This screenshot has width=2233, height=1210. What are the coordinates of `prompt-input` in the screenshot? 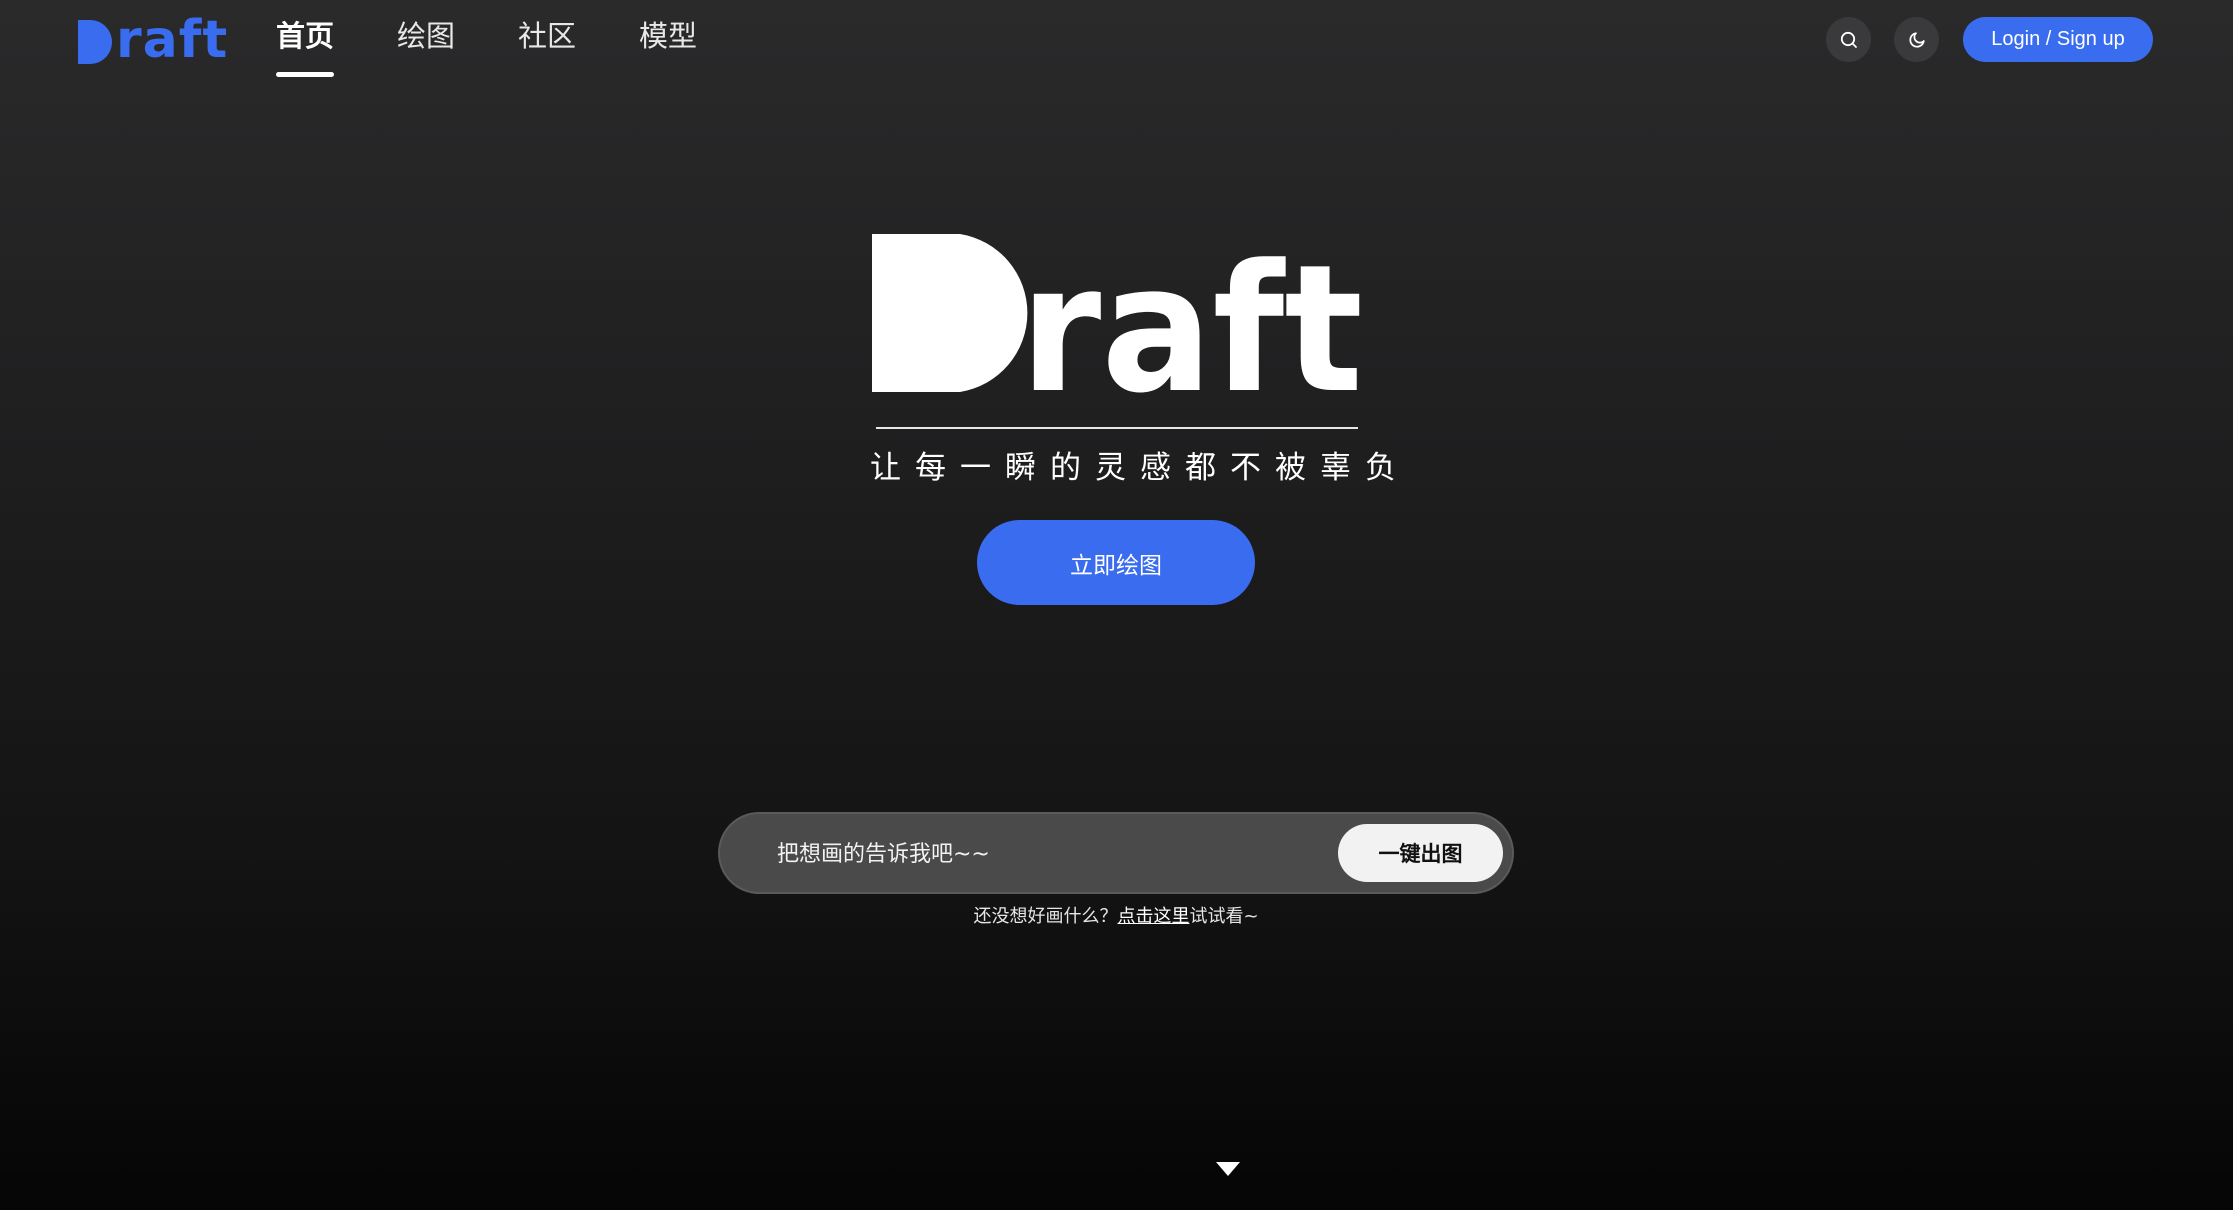 It's located at (1057, 854).